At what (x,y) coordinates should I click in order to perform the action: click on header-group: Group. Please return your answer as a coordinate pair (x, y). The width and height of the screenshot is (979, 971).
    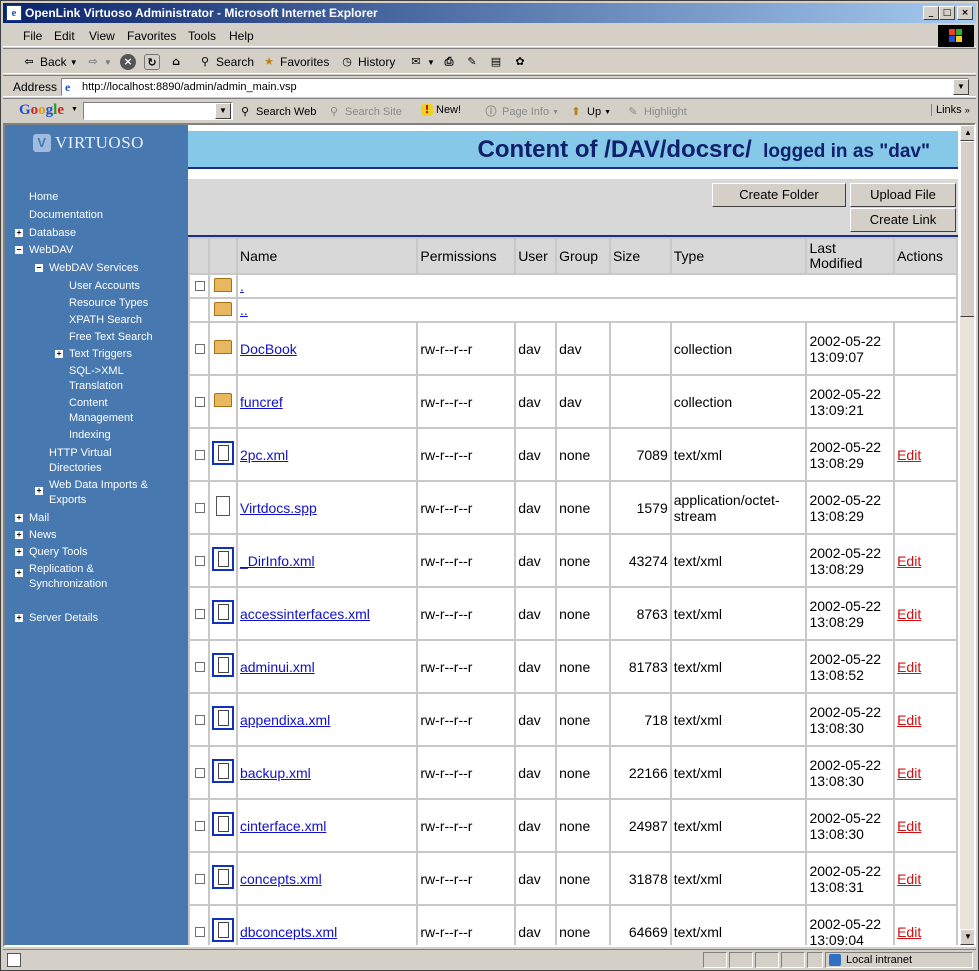
    Looking at the image, I should click on (583, 256).